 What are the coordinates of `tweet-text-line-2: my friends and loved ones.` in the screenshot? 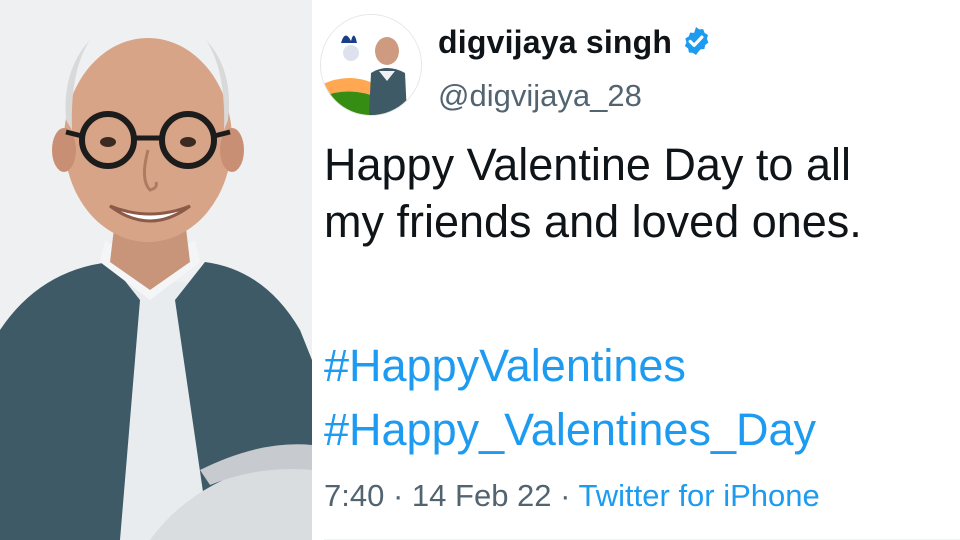 It's located at (593, 221).